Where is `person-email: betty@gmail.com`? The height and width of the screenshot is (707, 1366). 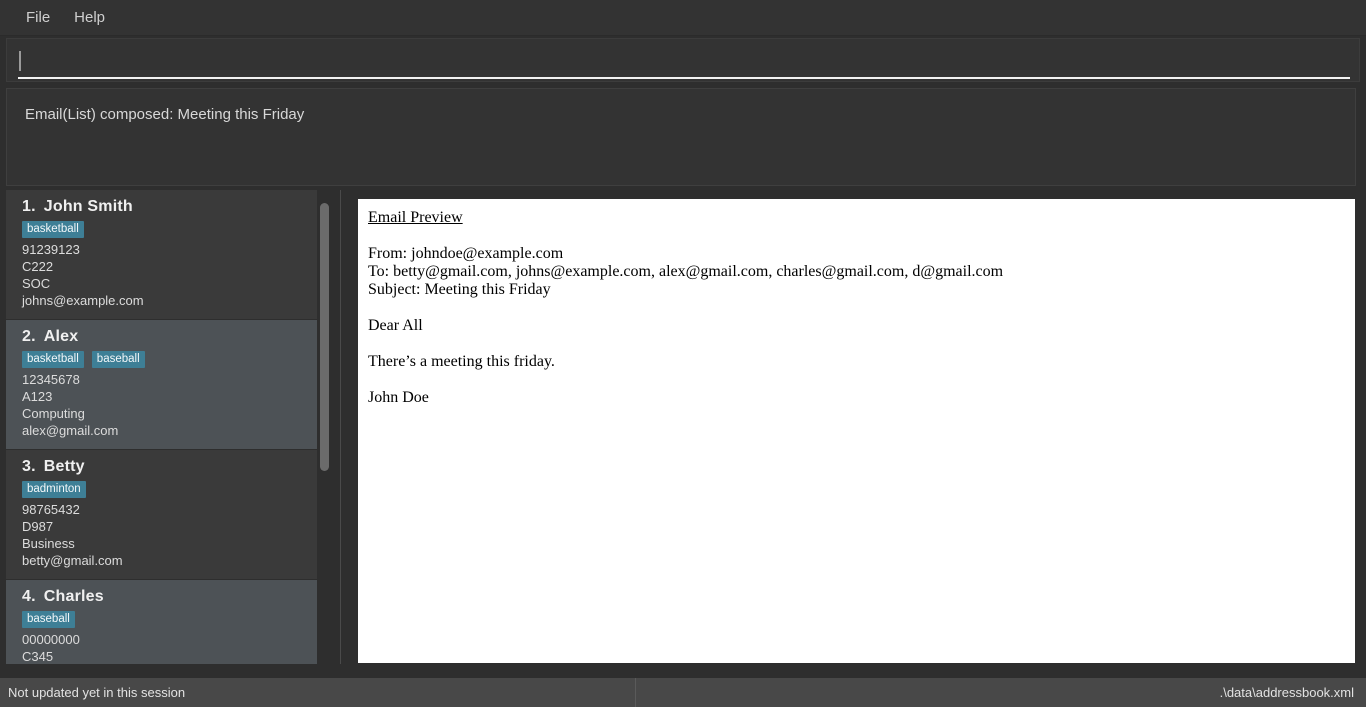 person-email: betty@gmail.com is located at coordinates (72, 560).